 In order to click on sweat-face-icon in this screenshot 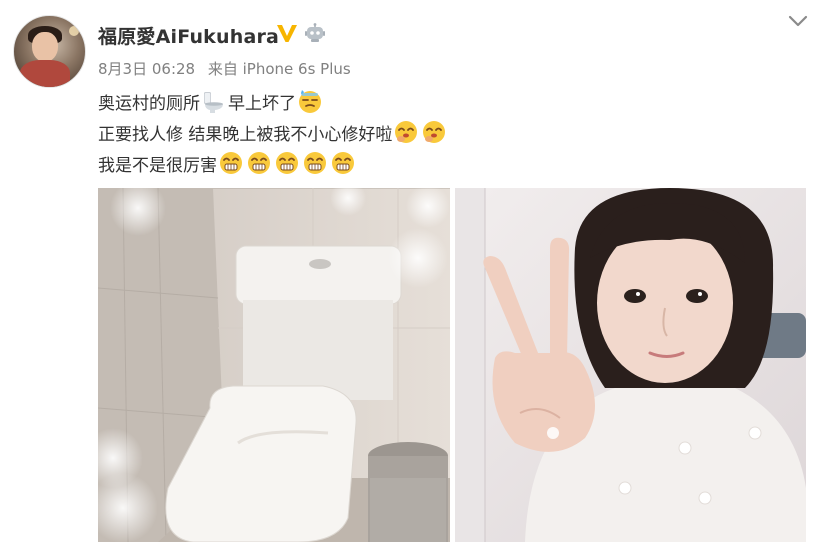, I will do `click(310, 101)`.